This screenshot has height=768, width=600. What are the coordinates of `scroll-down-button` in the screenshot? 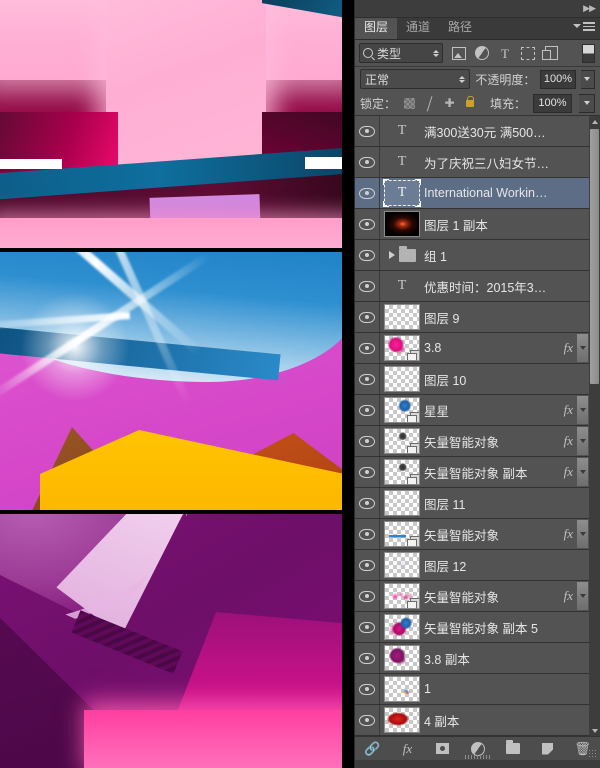 It's located at (594, 730).